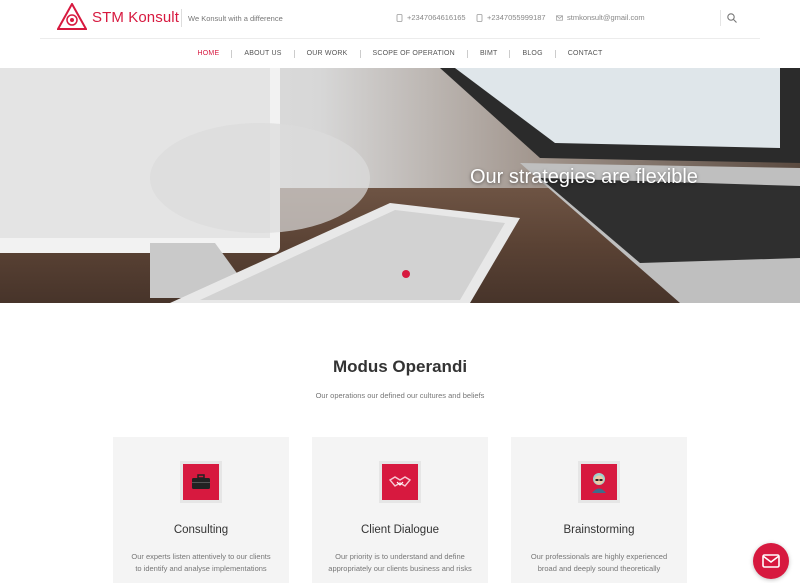  Describe the element at coordinates (400, 530) in the screenshot. I see `card-title: Client Dialogue` at that location.